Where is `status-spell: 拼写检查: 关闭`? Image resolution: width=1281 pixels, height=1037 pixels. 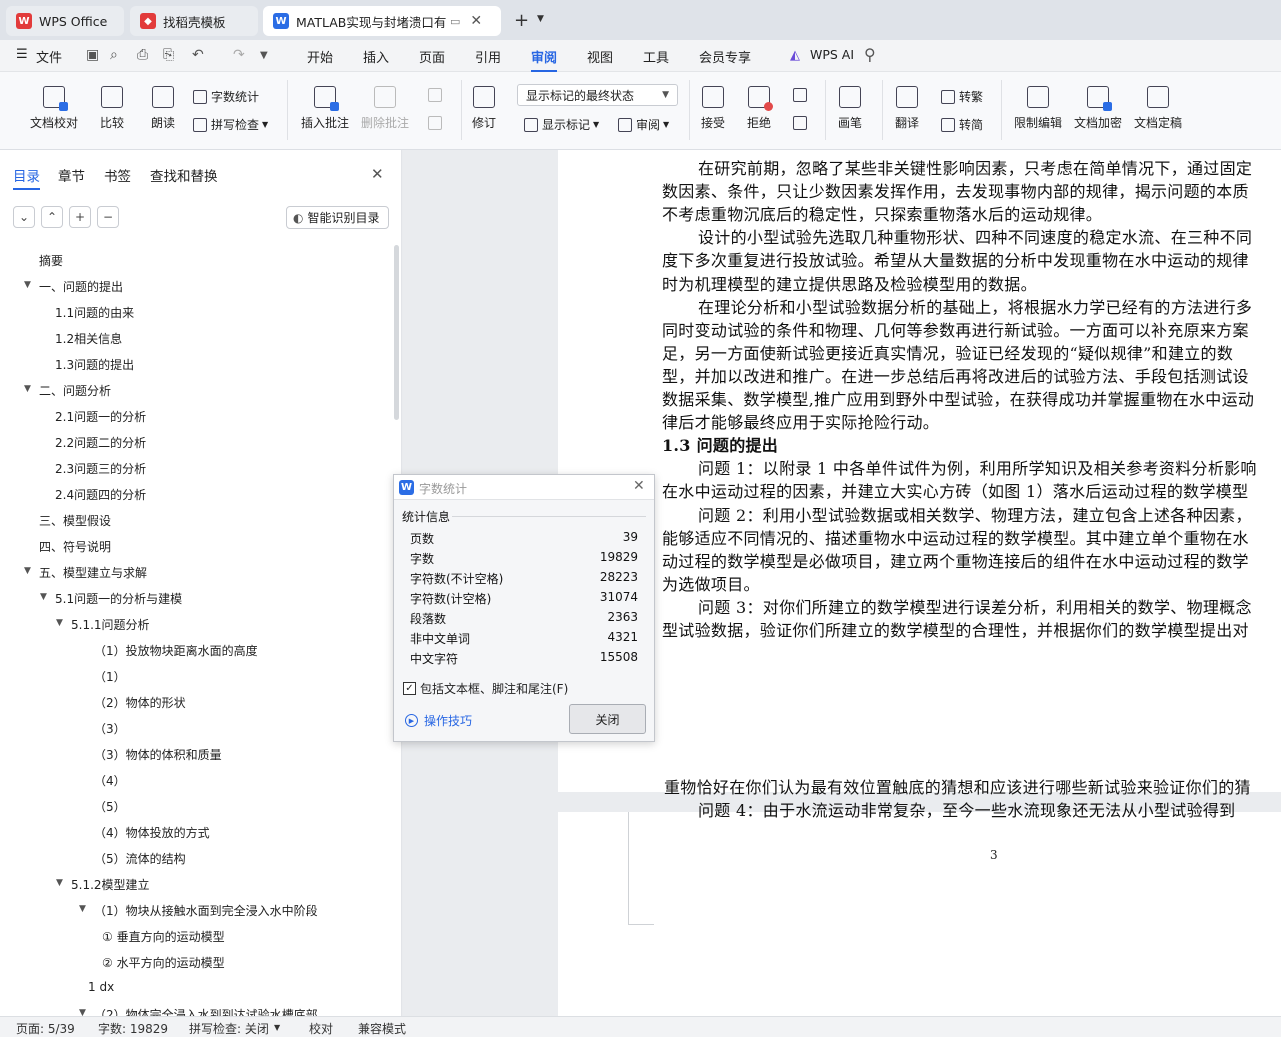 status-spell: 拼写检查: 关闭 is located at coordinates (229, 1028).